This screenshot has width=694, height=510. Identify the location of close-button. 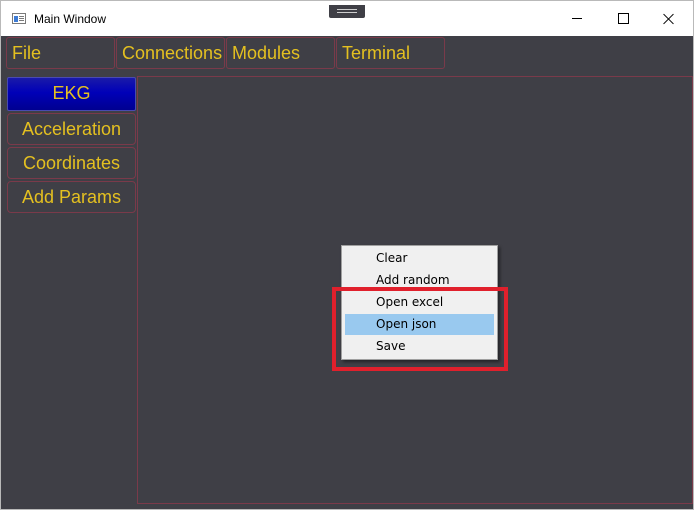
(669, 18).